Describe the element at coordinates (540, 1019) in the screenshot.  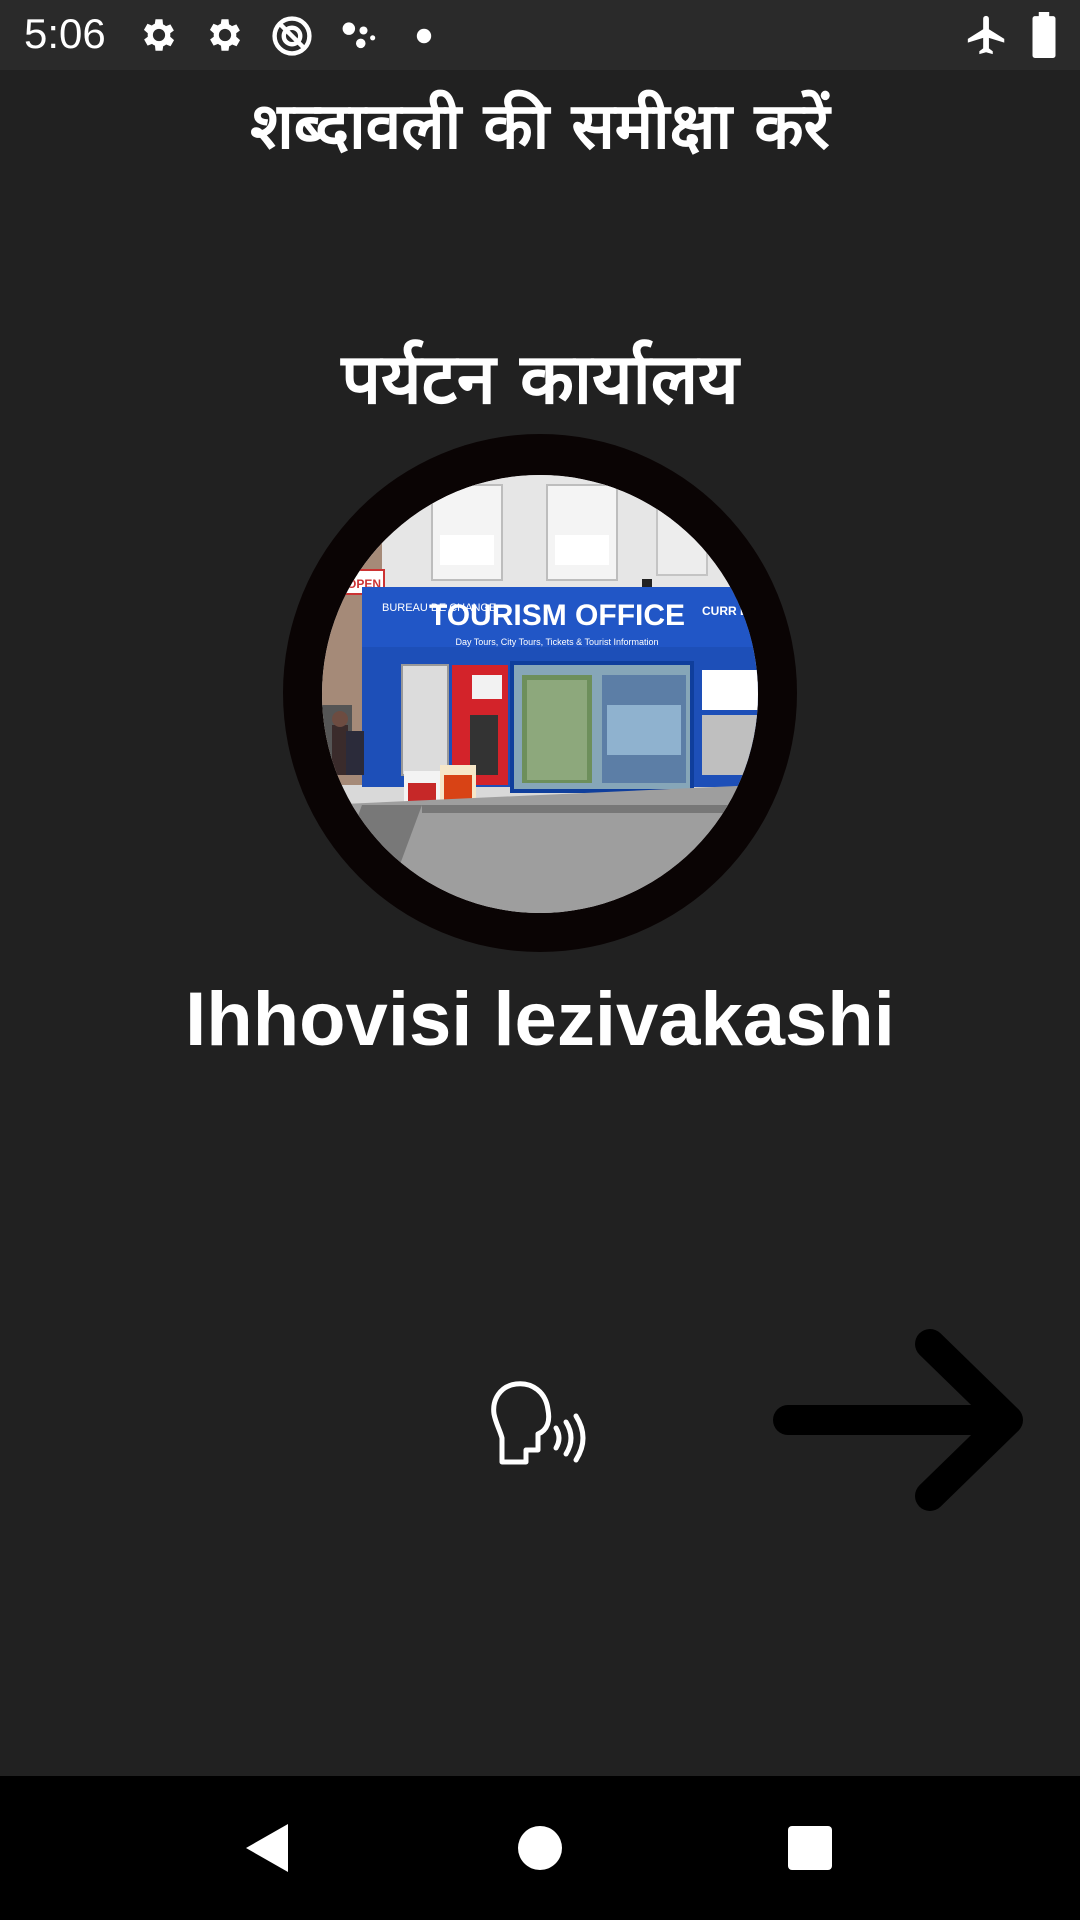
I see `word-translation: Ihhovisi lezivakashi` at that location.